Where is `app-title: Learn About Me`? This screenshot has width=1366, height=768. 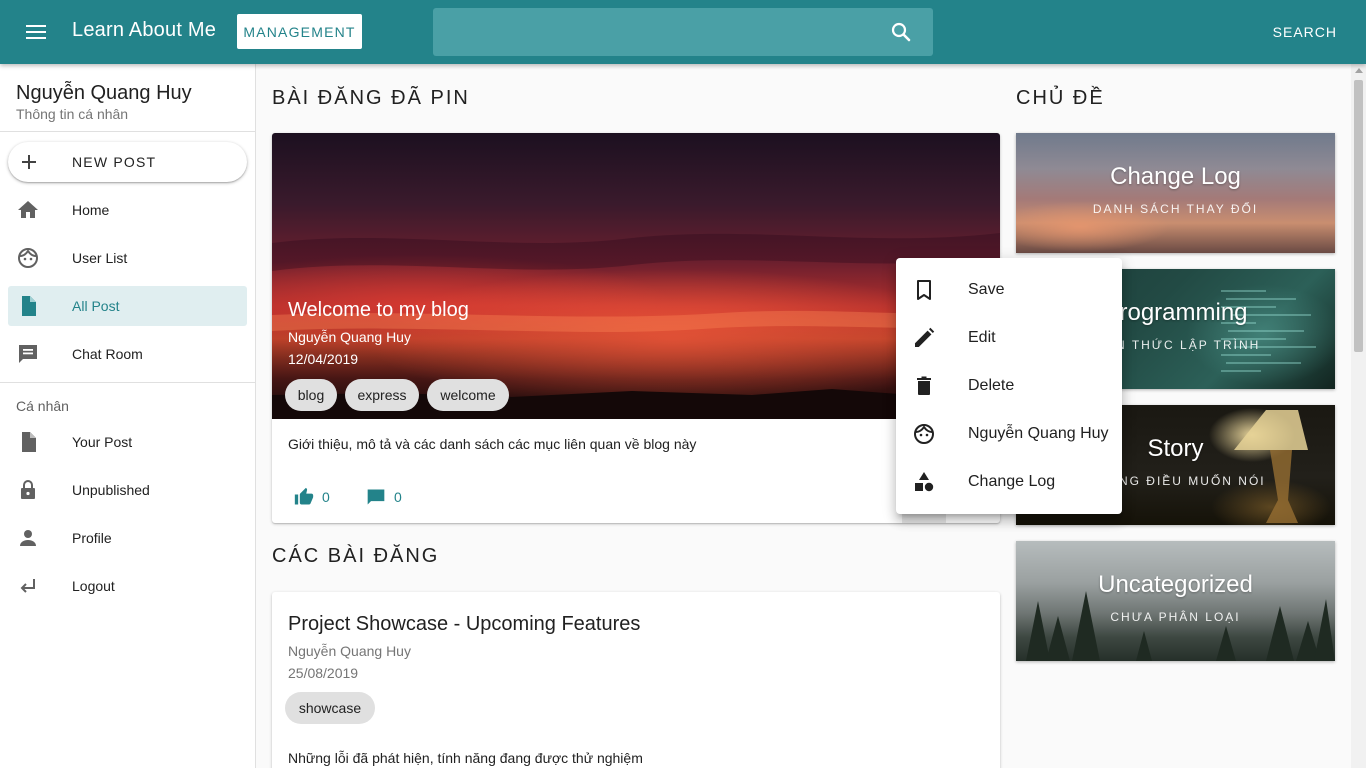
app-title: Learn About Me is located at coordinates (144, 30).